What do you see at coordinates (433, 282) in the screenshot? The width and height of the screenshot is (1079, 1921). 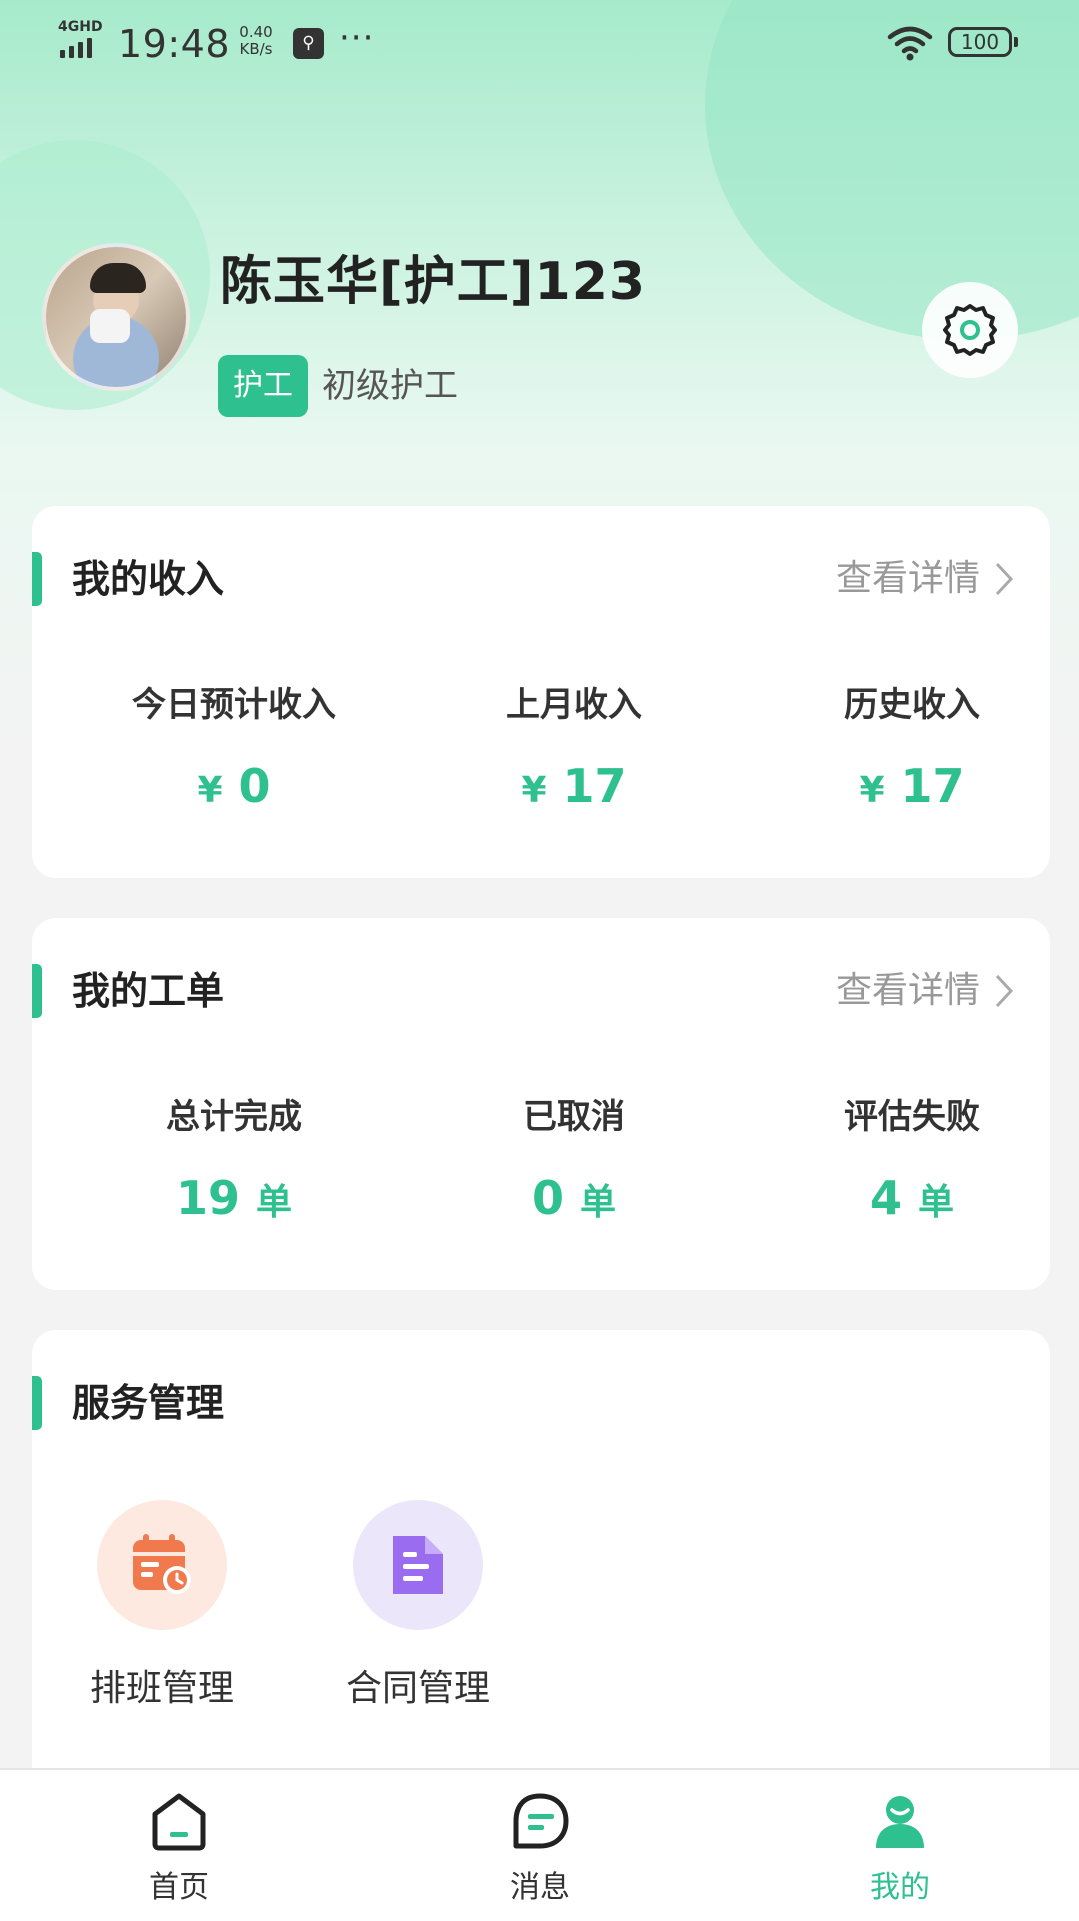 I see `user-name: 陈玉华[护工]123` at bounding box center [433, 282].